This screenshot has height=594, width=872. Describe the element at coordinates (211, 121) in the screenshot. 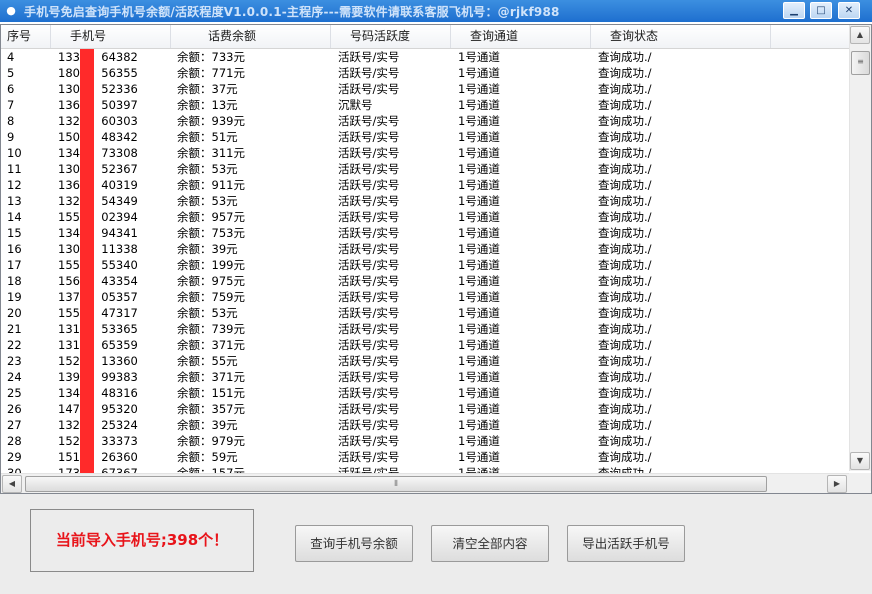

I see `cell-balance: 余额：939元` at that location.